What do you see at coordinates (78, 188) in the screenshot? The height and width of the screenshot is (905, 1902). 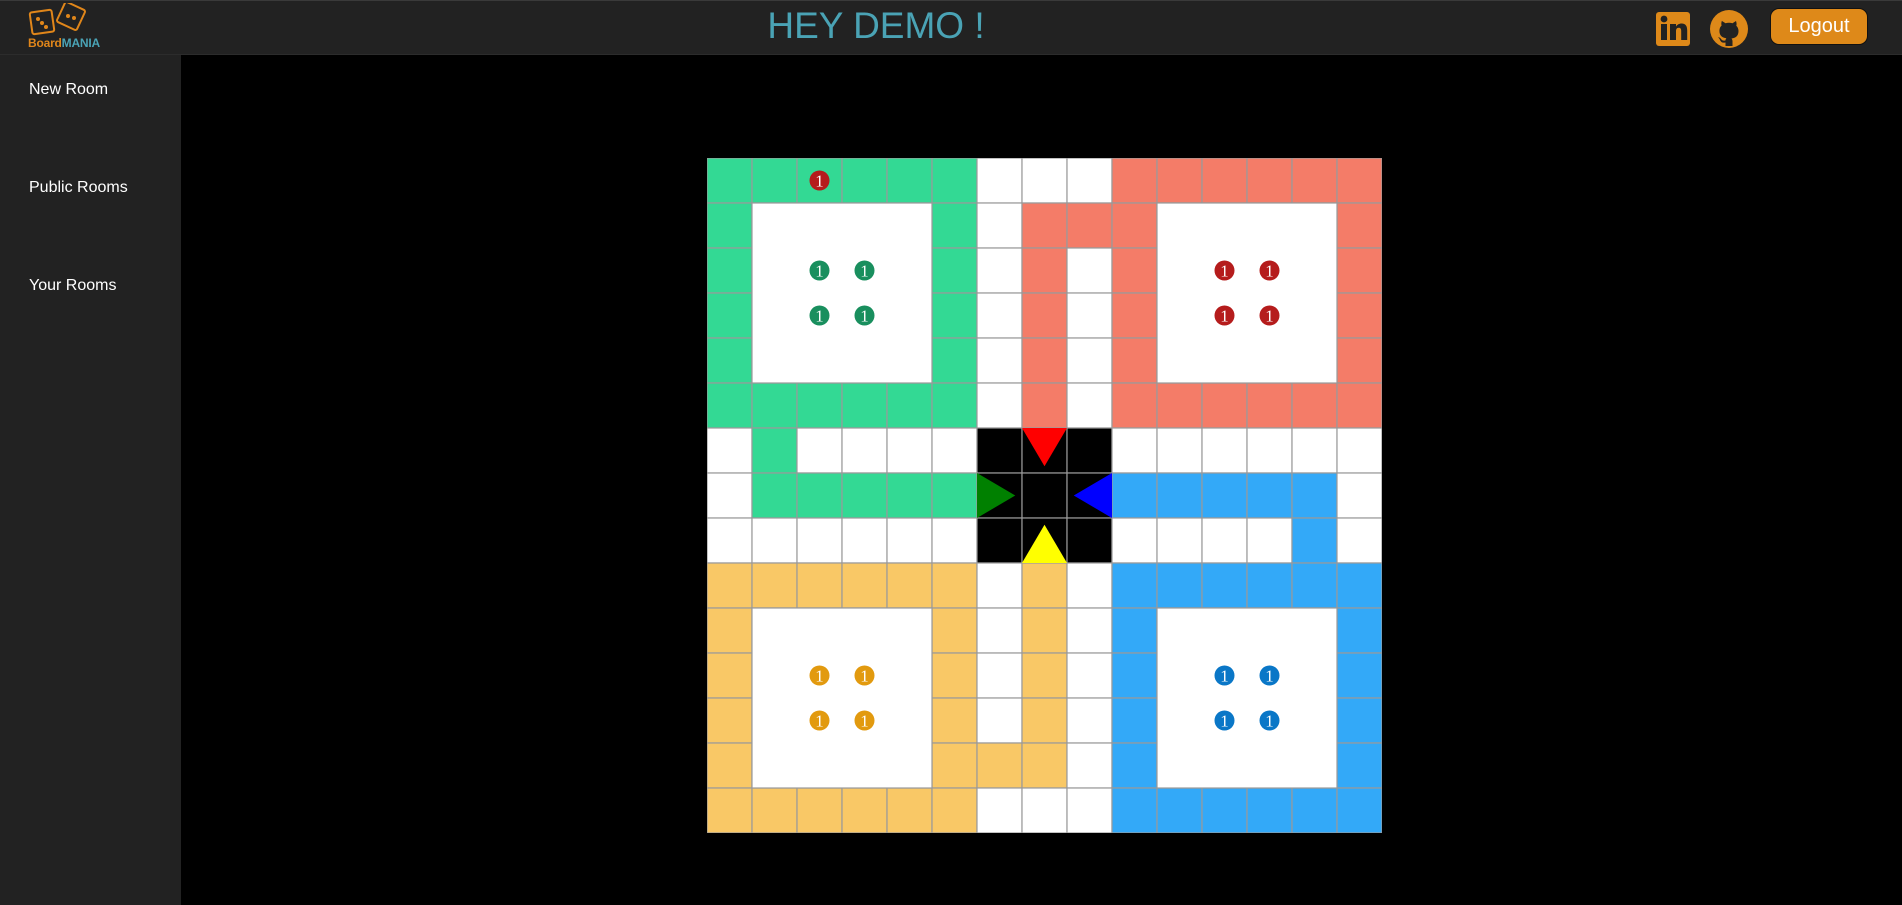 I see `sidebar-item-public-rooms: Public Rooms` at bounding box center [78, 188].